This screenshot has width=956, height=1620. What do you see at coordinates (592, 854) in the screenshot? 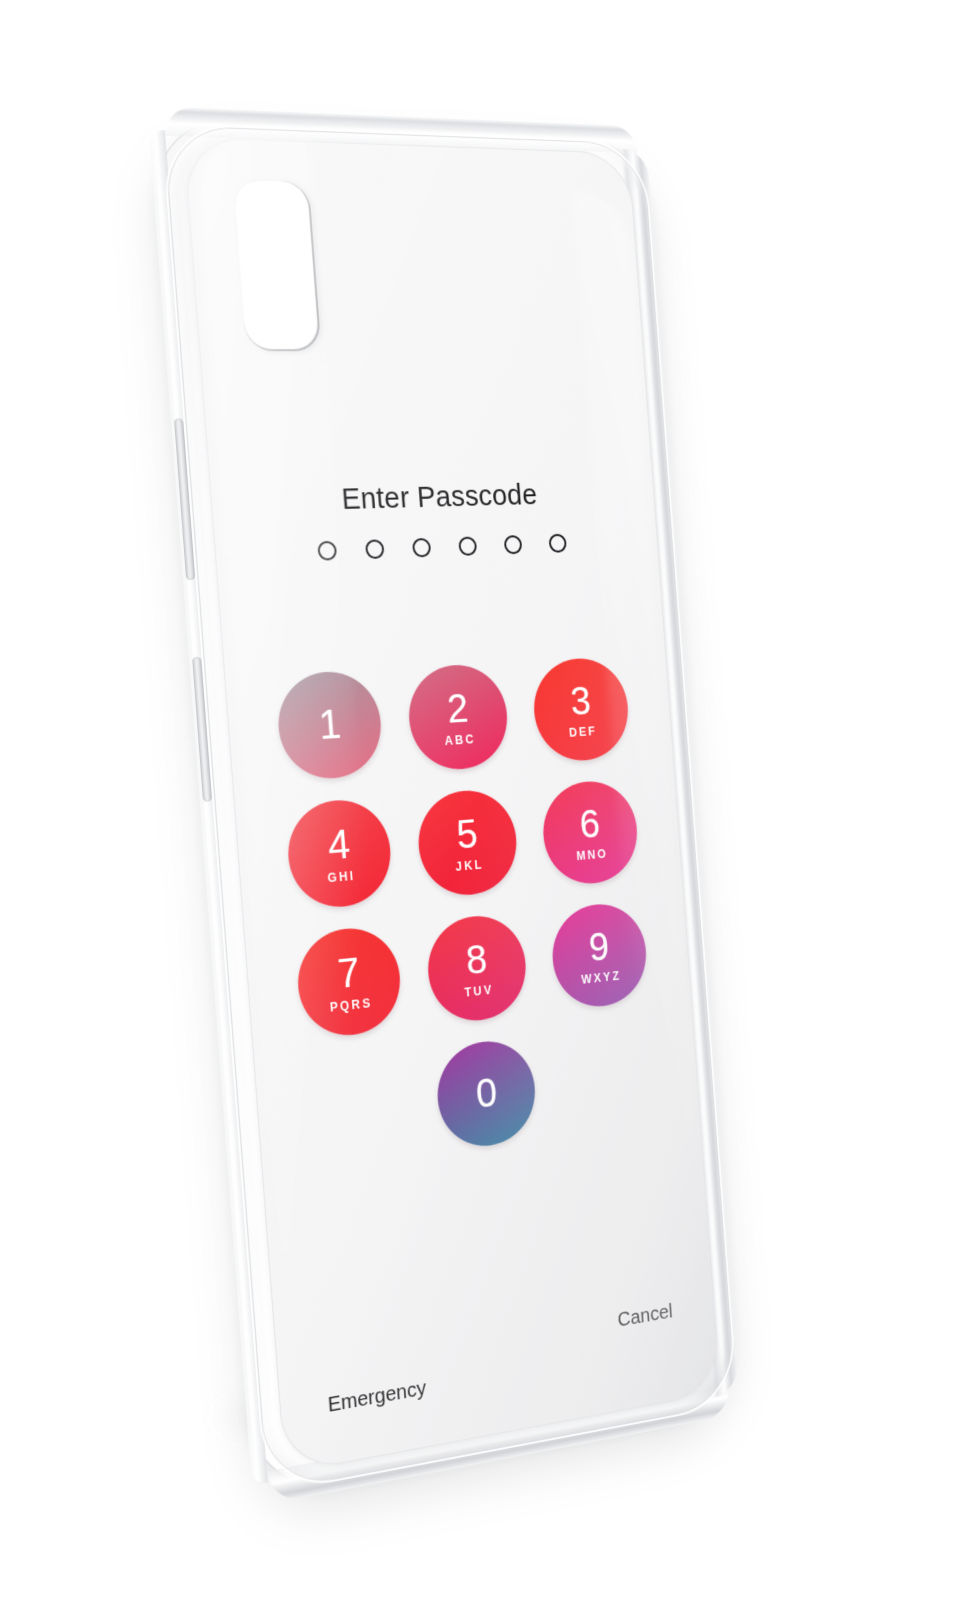
I see `key-letters: MNO` at bounding box center [592, 854].